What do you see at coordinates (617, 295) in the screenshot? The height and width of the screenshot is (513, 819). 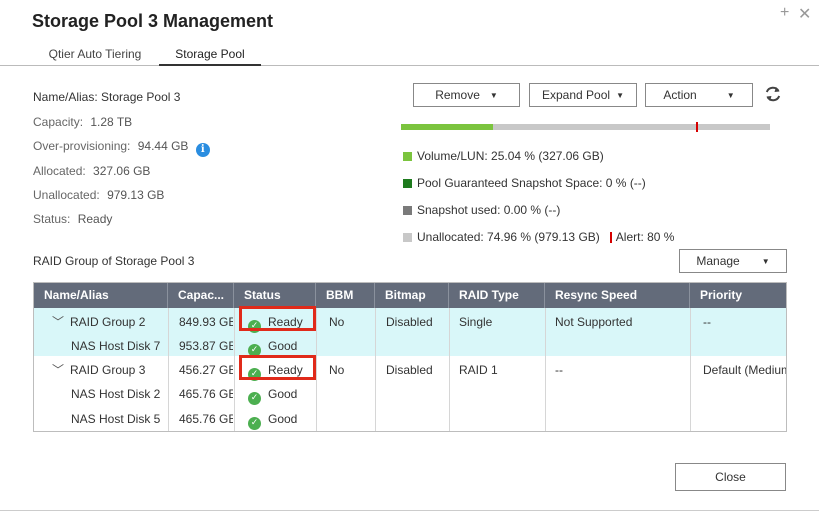 I see `col-header-resync-speed: Resync Speed` at bounding box center [617, 295].